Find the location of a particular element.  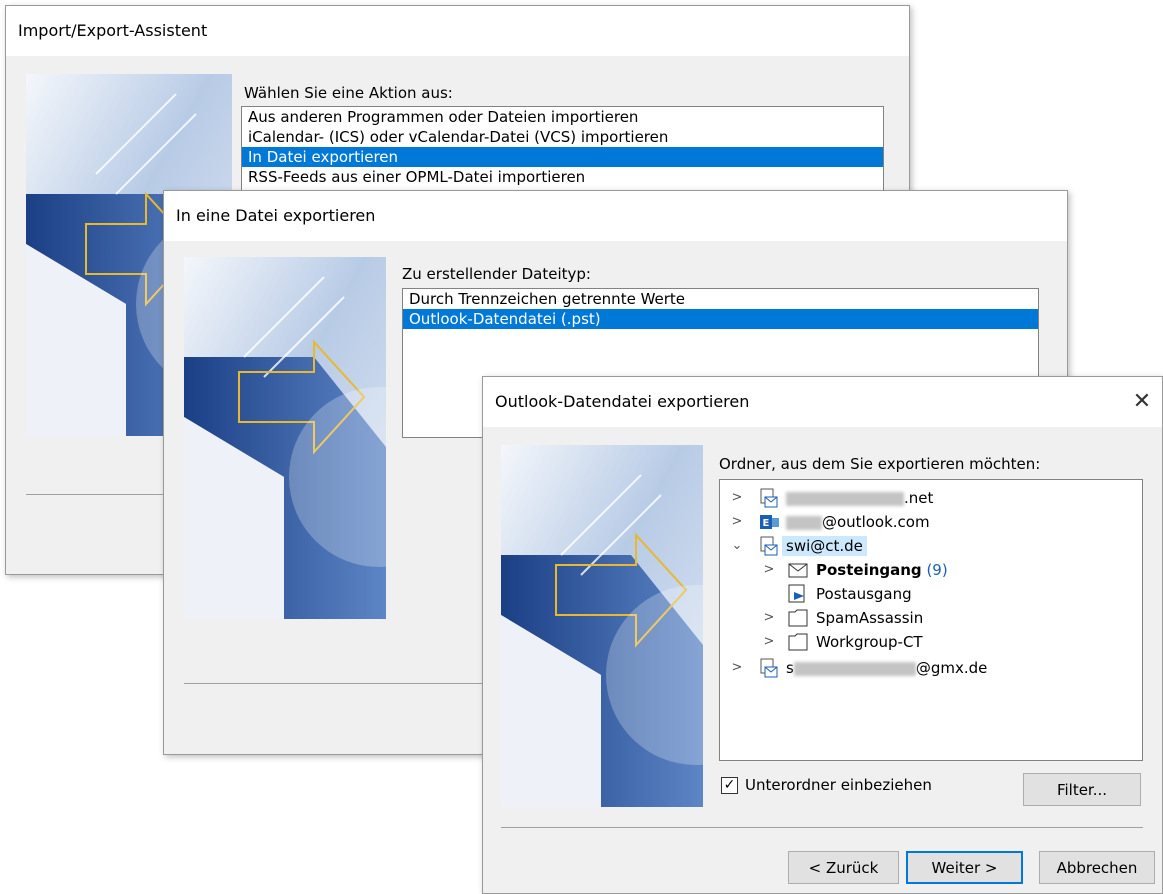

account1-suffix: .net is located at coordinates (919, 498).